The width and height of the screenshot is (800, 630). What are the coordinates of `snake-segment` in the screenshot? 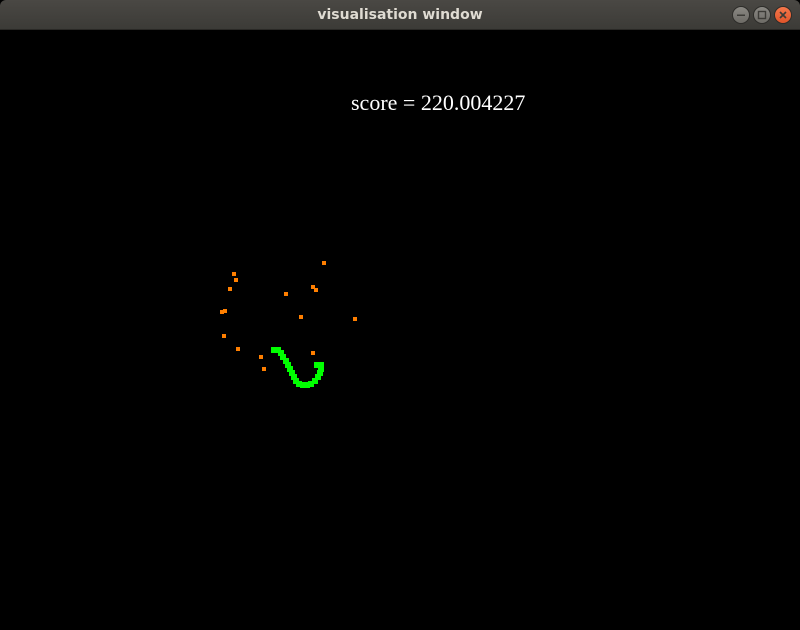 It's located at (317, 365).